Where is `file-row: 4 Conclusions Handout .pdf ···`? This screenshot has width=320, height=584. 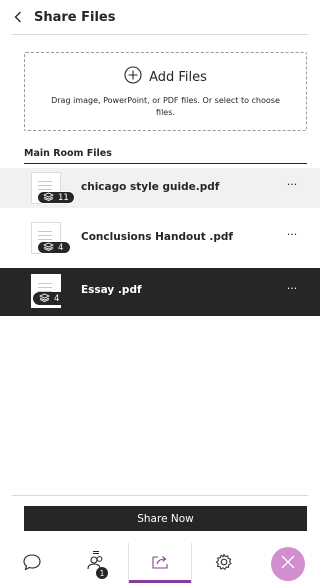
file-row: 4 Conclusions Handout .pdf ··· is located at coordinates (160, 238).